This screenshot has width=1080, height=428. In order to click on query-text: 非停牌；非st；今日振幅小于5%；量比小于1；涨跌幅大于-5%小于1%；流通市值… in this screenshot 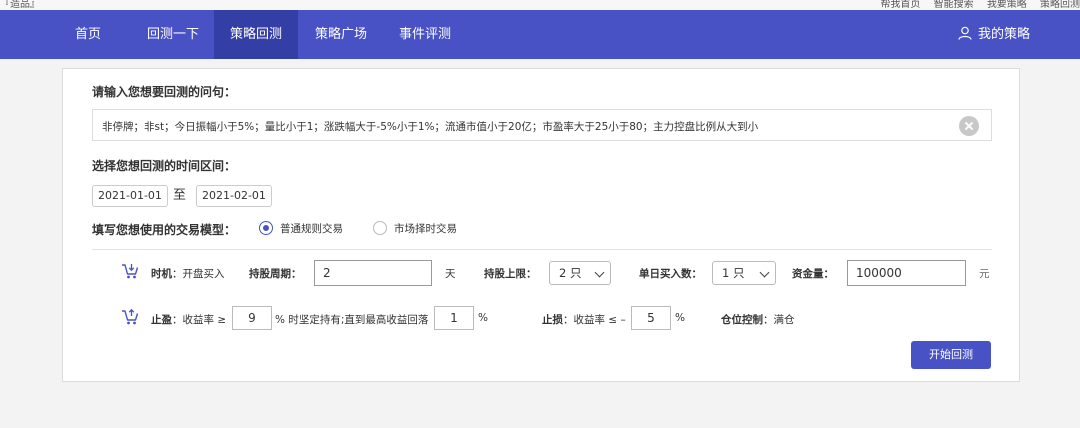, I will do `click(430, 127)`.